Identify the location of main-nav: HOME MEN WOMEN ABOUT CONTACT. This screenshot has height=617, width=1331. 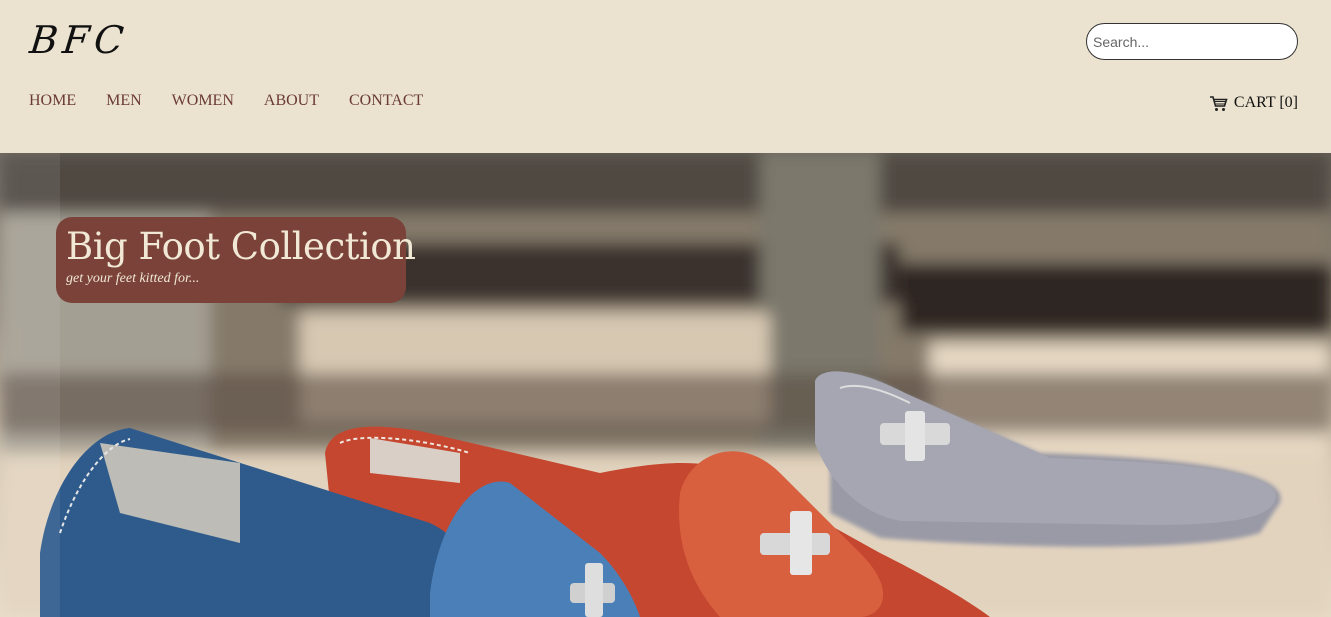
(226, 101).